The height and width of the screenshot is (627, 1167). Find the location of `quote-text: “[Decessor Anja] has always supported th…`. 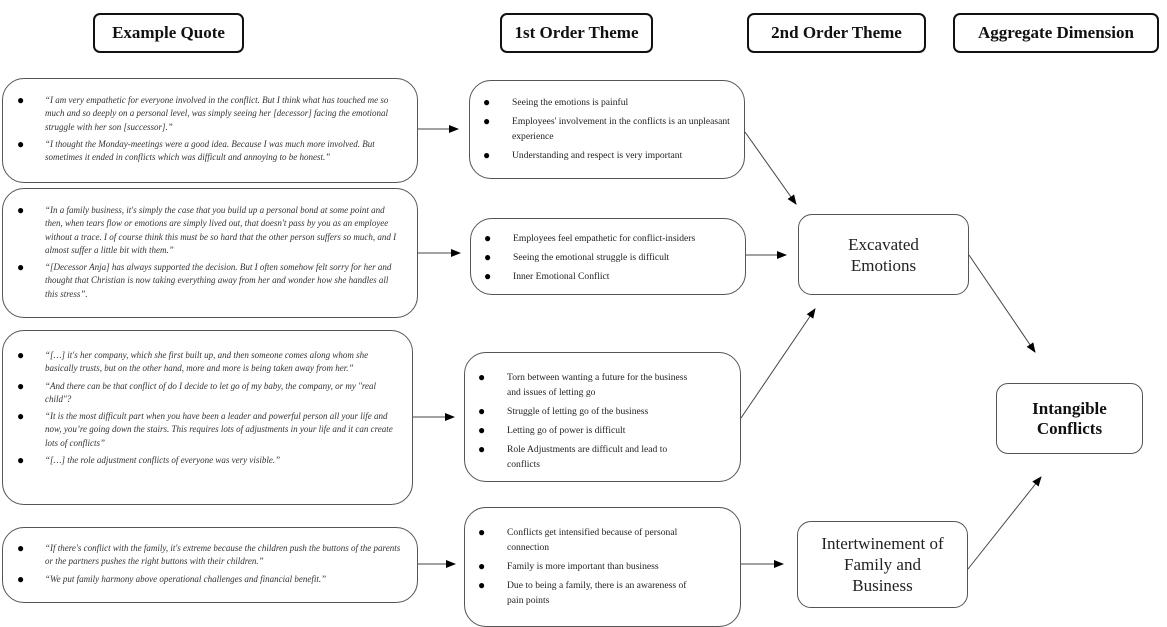

quote-text: “[Decessor Anja] has always supported th… is located at coordinates (218, 280).